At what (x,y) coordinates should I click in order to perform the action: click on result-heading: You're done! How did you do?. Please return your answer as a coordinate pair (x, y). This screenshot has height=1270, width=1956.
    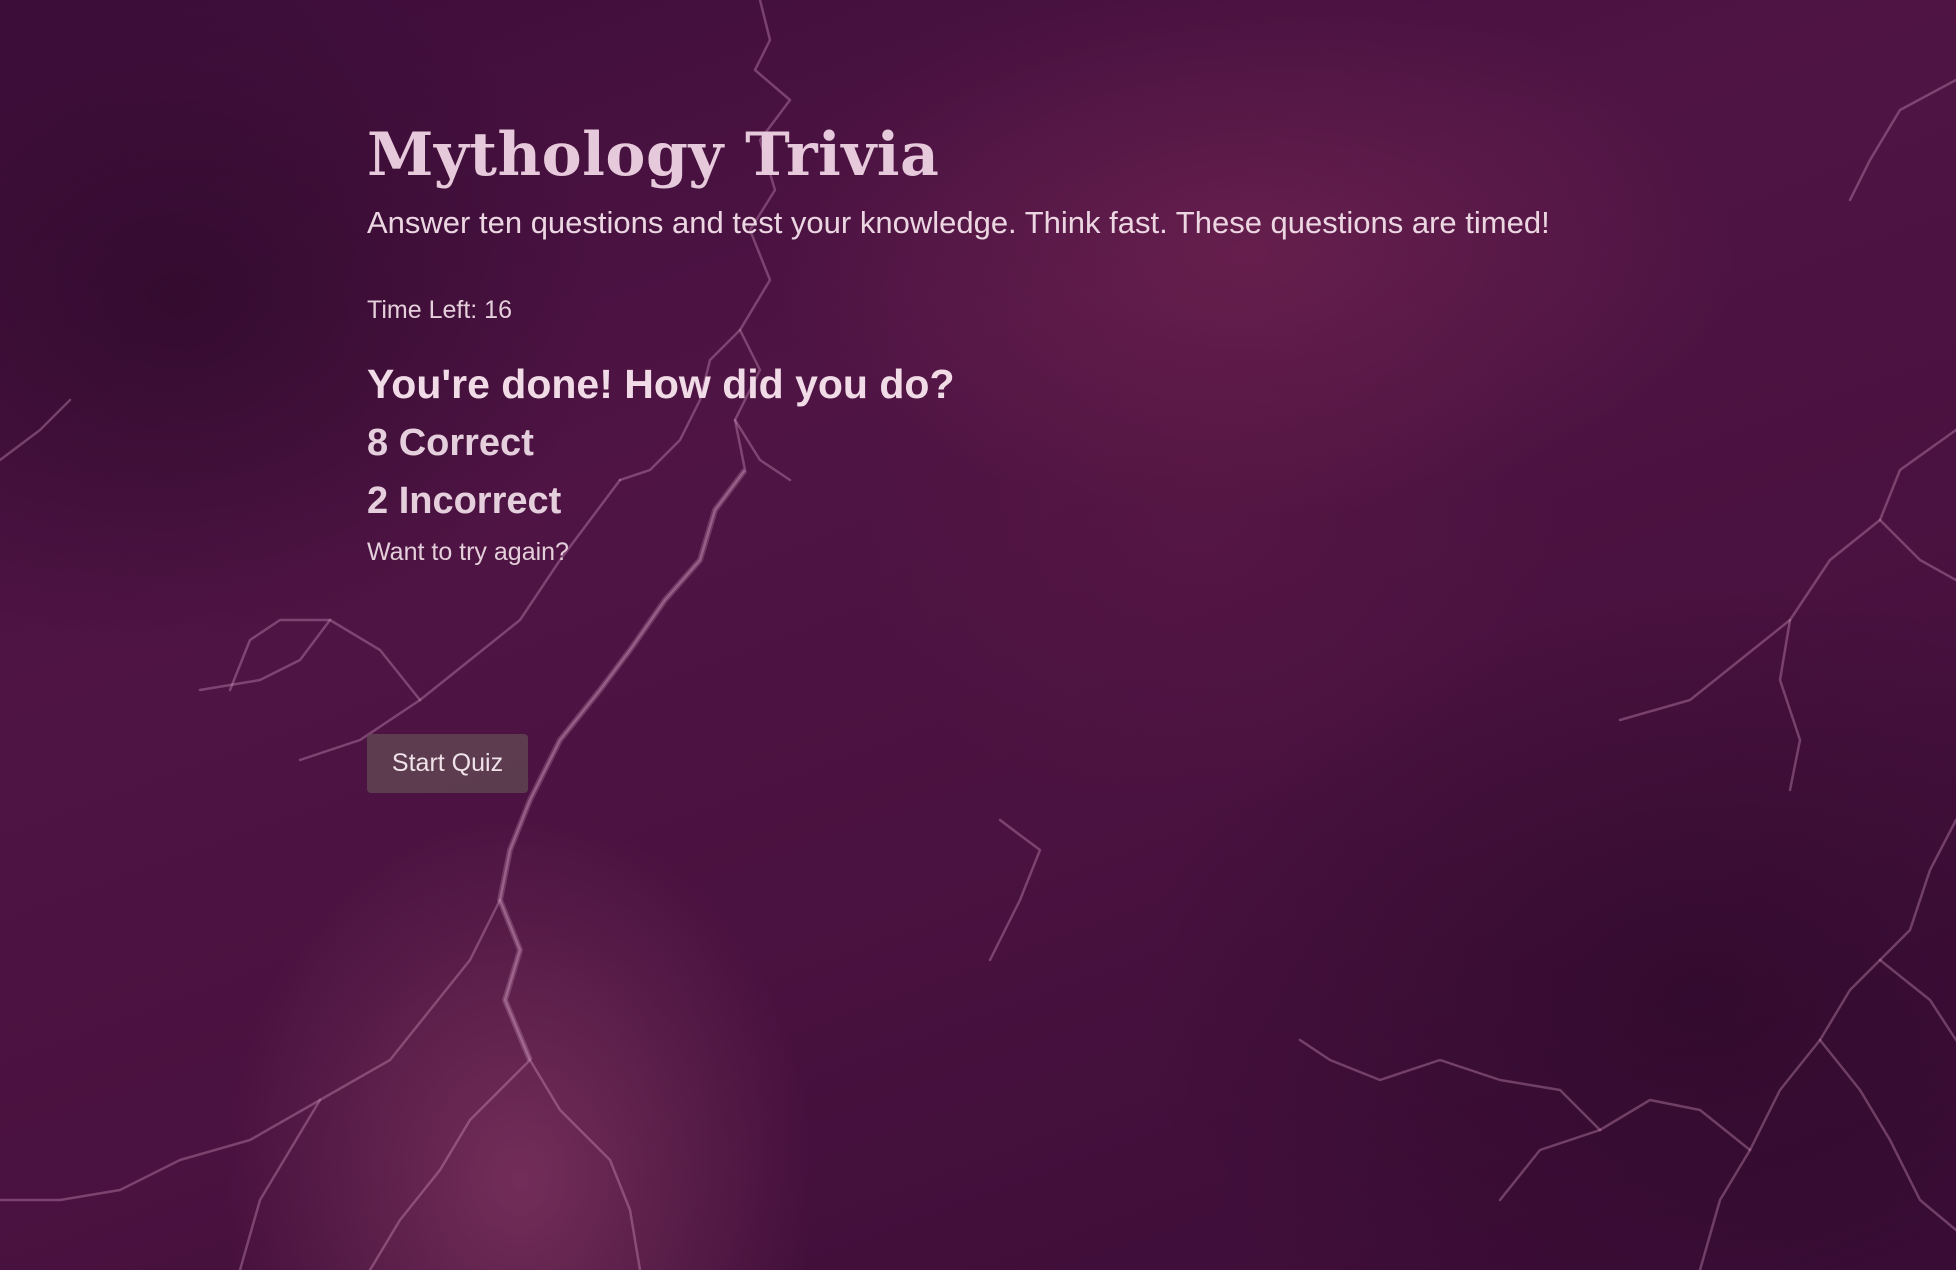
    Looking at the image, I should click on (661, 384).